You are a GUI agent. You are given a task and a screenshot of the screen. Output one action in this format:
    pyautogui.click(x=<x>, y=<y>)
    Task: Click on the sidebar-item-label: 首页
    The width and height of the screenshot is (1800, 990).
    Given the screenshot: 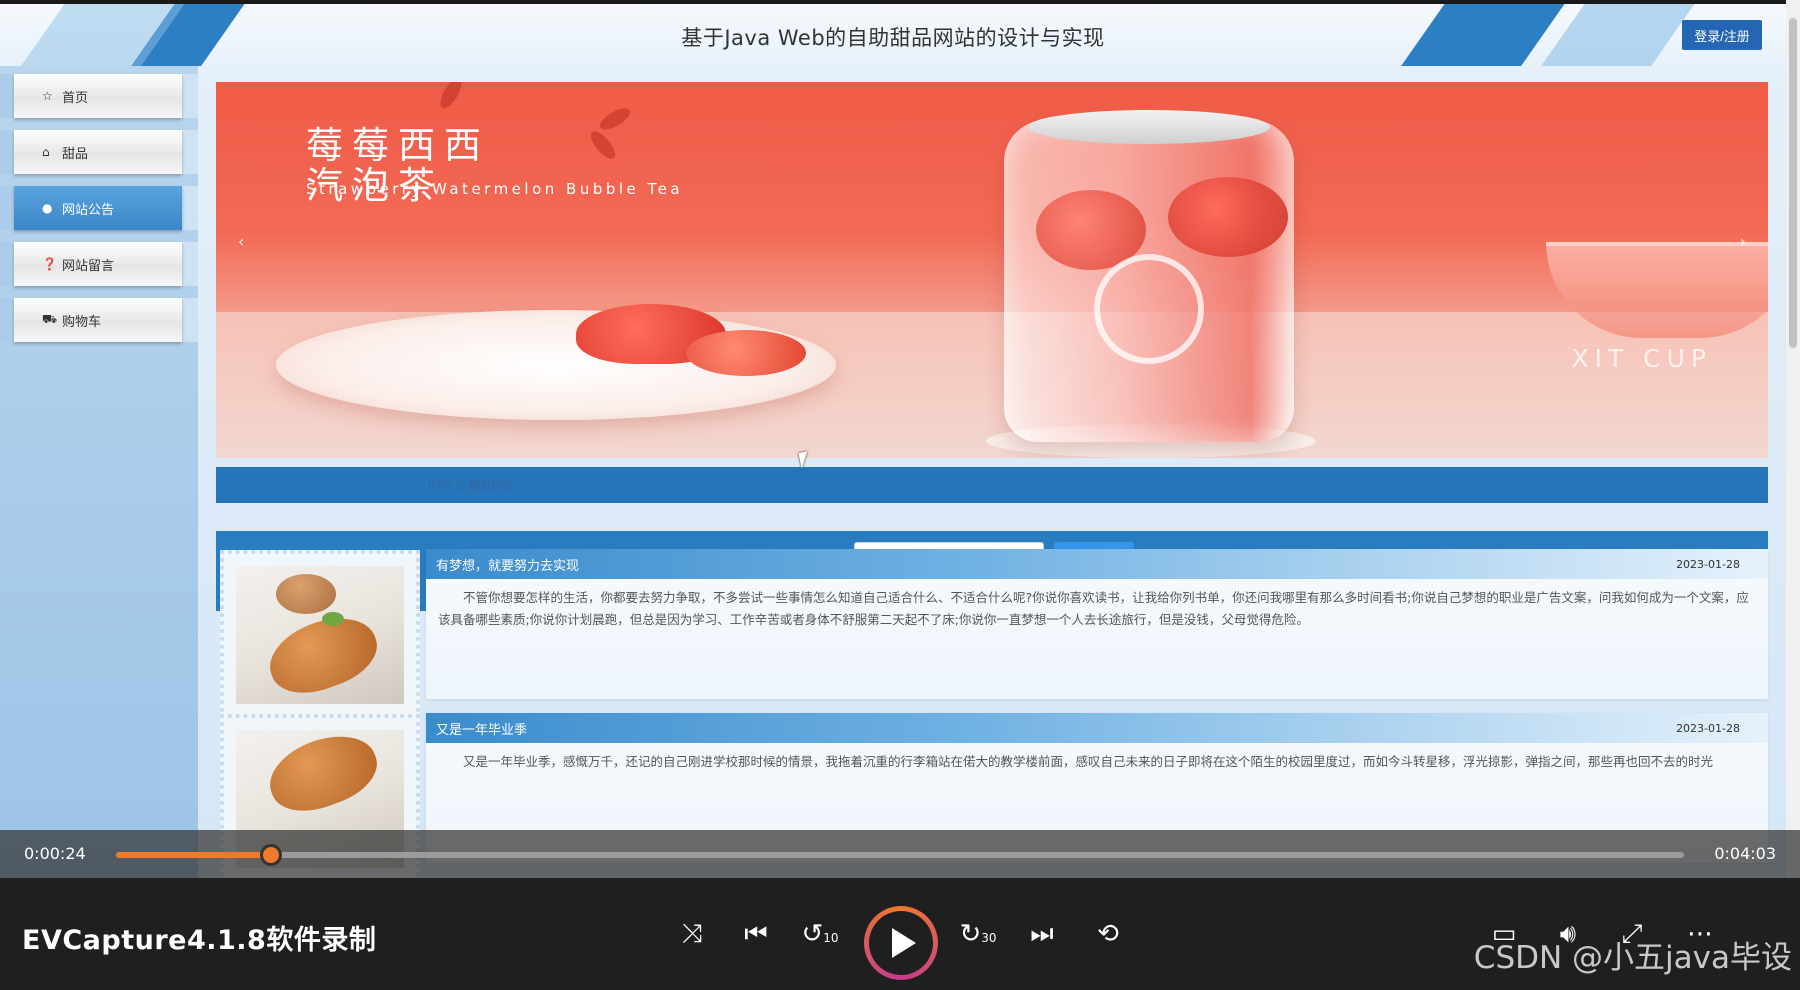 What is the action you would take?
    pyautogui.click(x=75, y=98)
    